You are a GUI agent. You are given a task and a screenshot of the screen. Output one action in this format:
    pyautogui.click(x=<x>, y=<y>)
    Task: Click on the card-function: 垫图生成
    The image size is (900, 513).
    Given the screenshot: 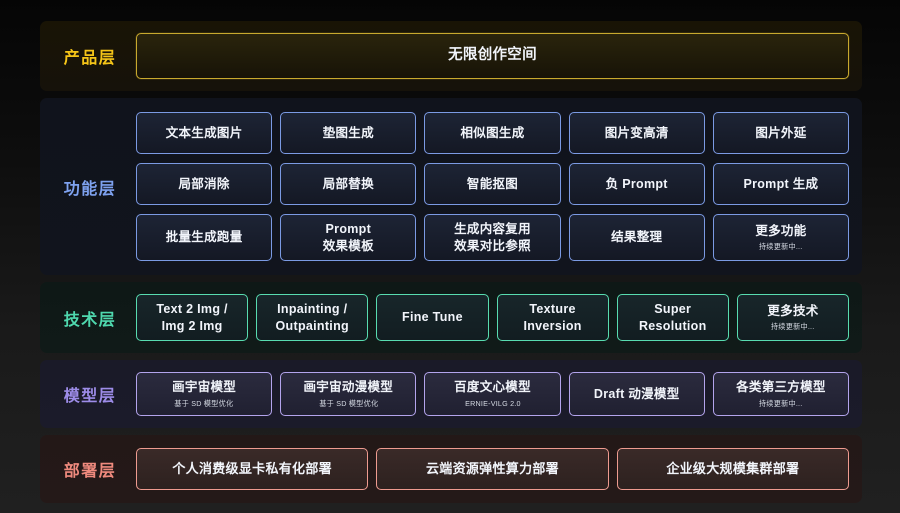 What is the action you would take?
    pyautogui.click(x=348, y=133)
    